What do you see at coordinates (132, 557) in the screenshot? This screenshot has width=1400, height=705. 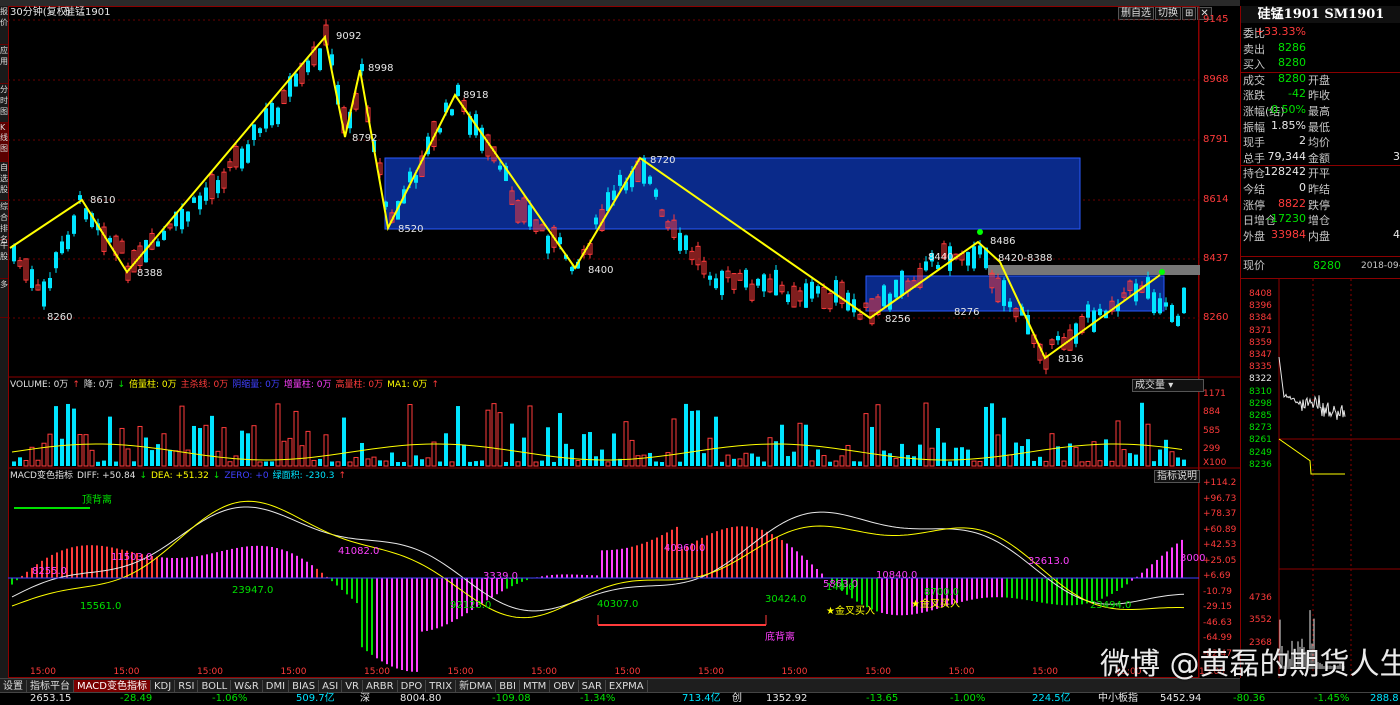 I see `macd-annotation: 11503.0` at bounding box center [132, 557].